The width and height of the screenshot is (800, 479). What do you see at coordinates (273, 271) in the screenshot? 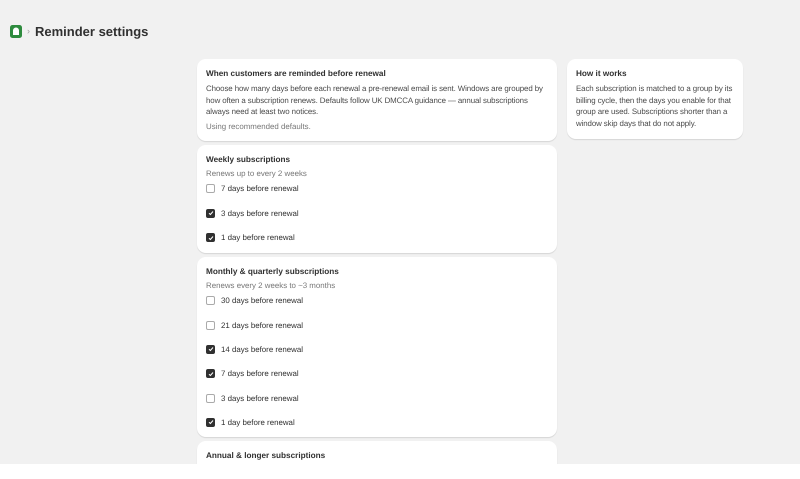
I see `group-title: Monthly & quarterly subscriptions` at bounding box center [273, 271].